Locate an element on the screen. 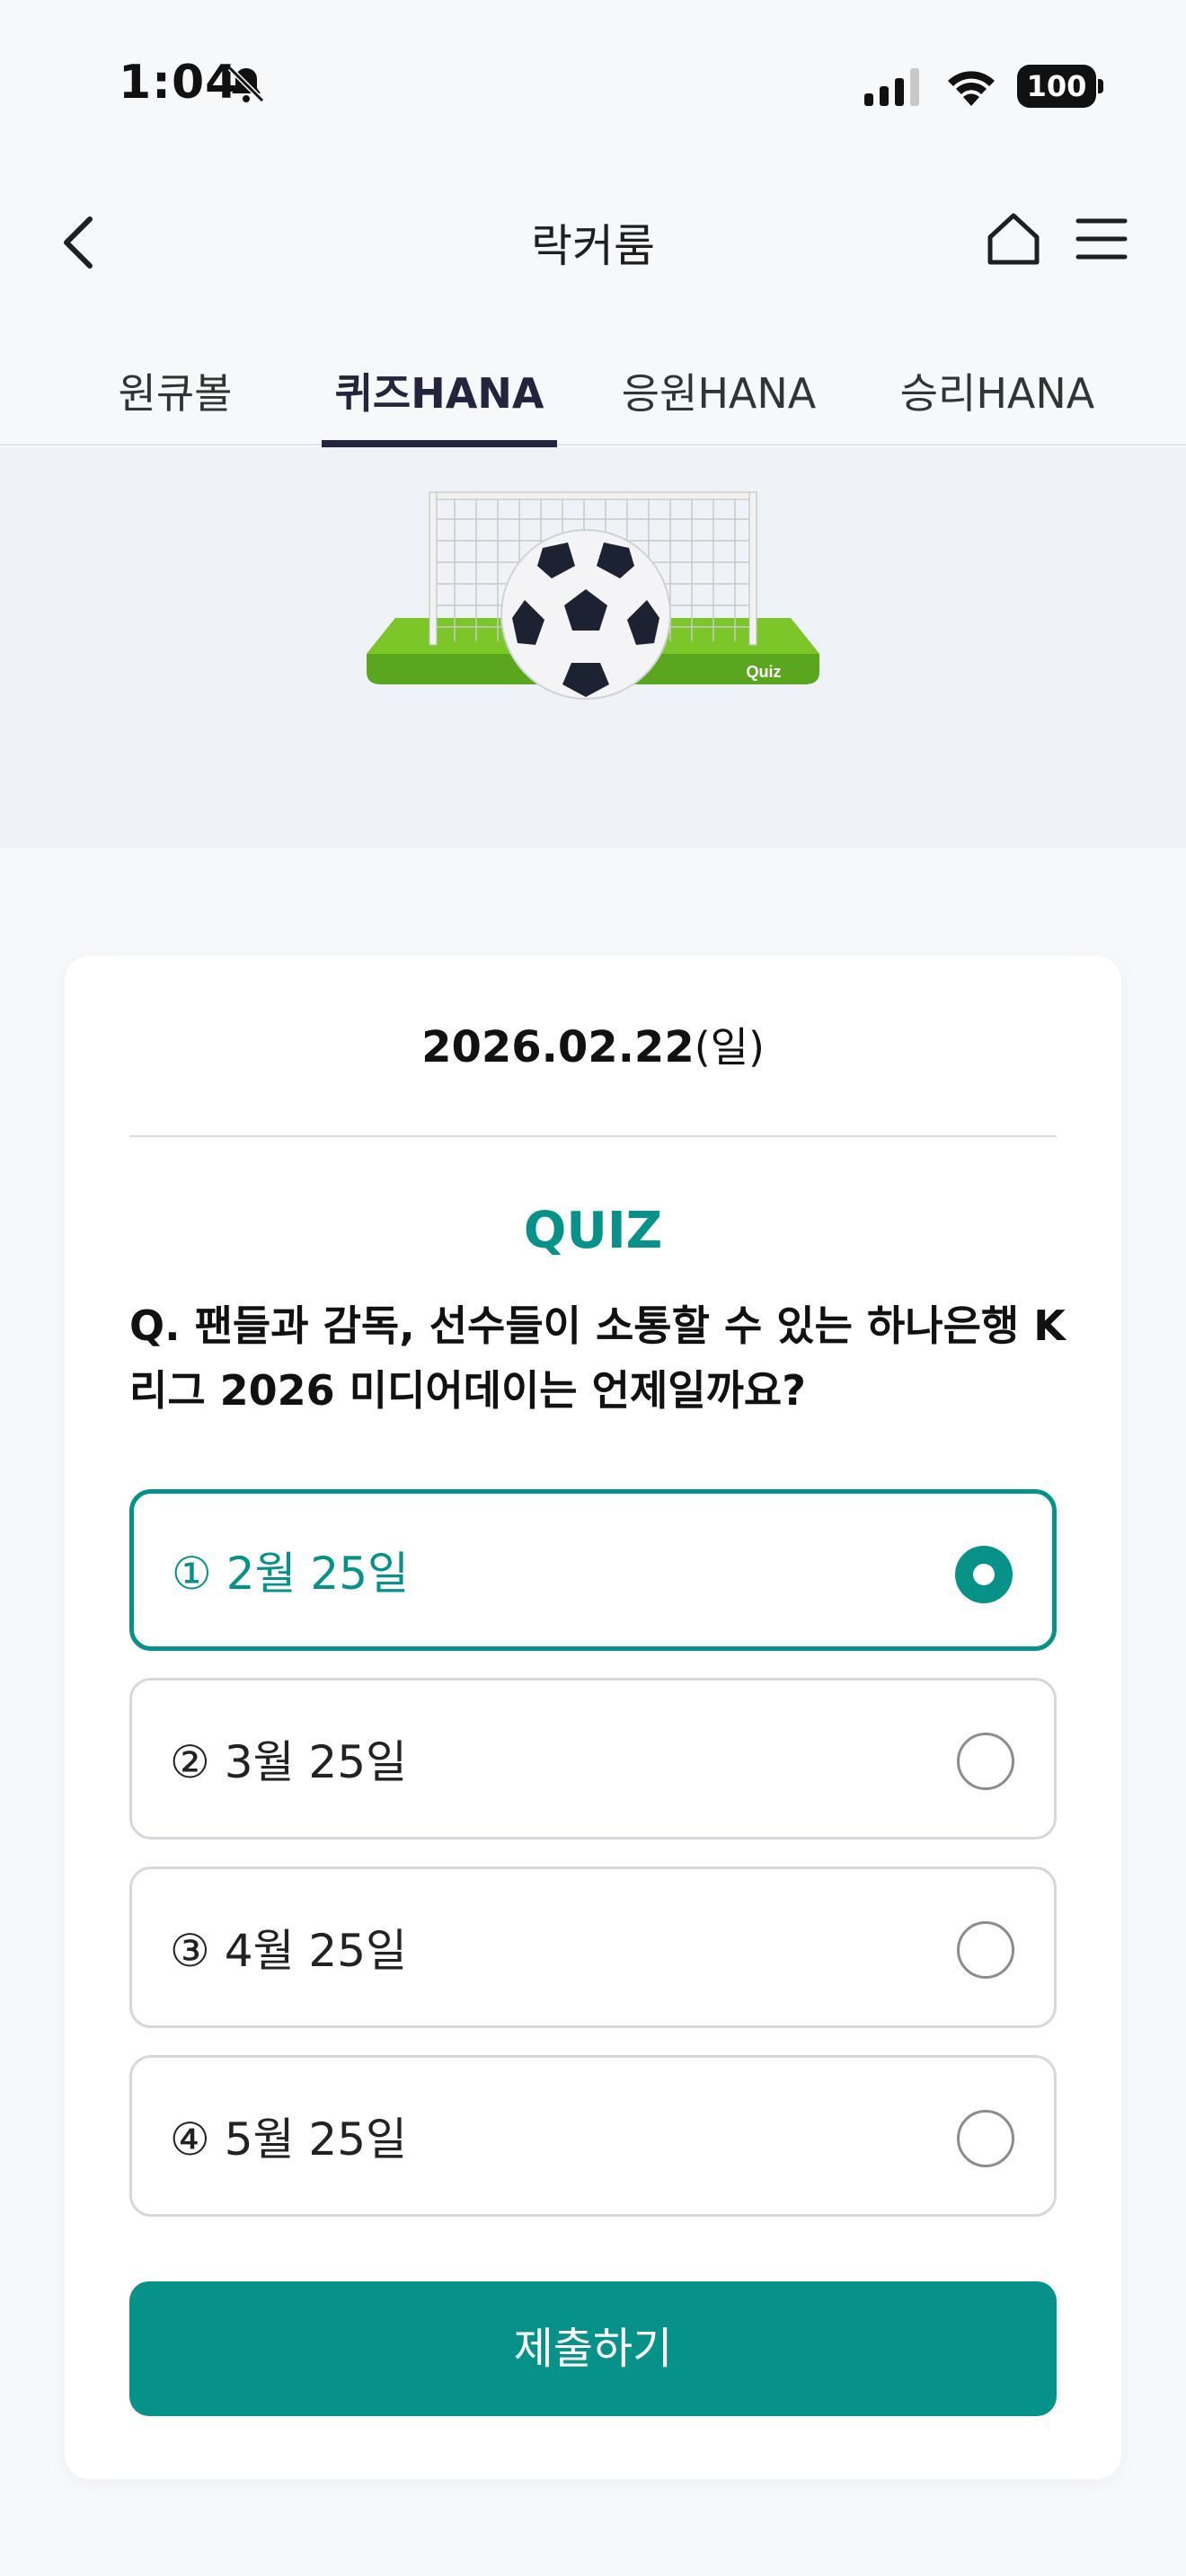 Image resolution: width=1186 pixels, height=2576 pixels. quiz-option-2: ② 3월 25일 is located at coordinates (593, 1758).